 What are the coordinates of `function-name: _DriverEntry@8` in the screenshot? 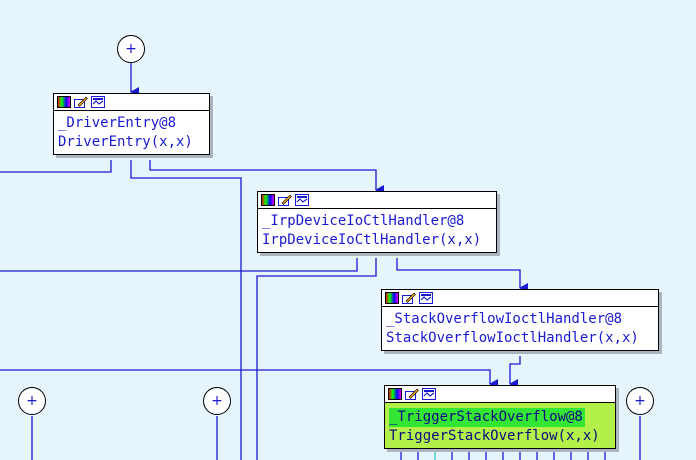 It's located at (131, 123).